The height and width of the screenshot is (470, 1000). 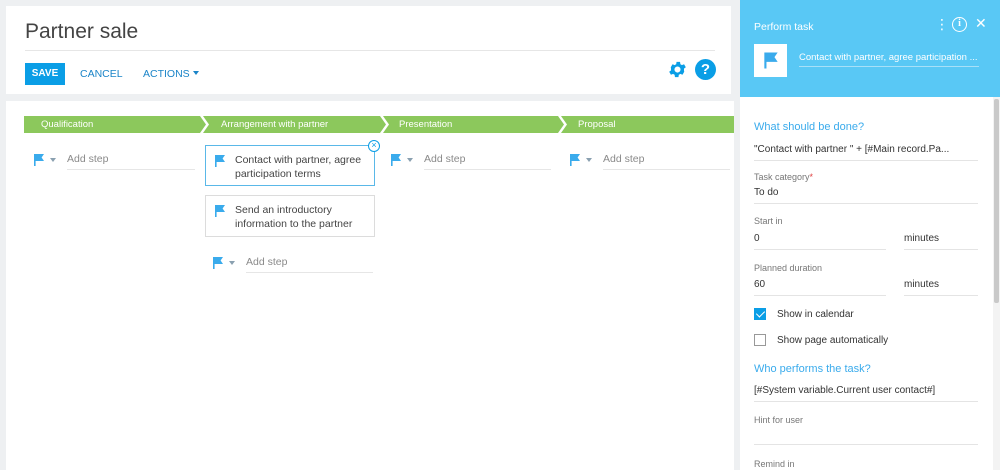 I want to click on duration-unit-select: minutes, so click(x=941, y=287).